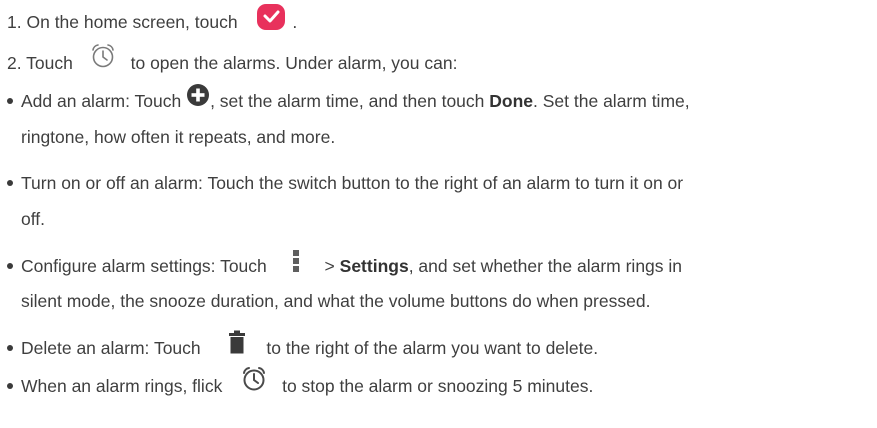 The height and width of the screenshot is (428, 877). What do you see at coordinates (144, 266) in the screenshot?
I see `bullet-text: Configure alarm settings: Touch` at bounding box center [144, 266].